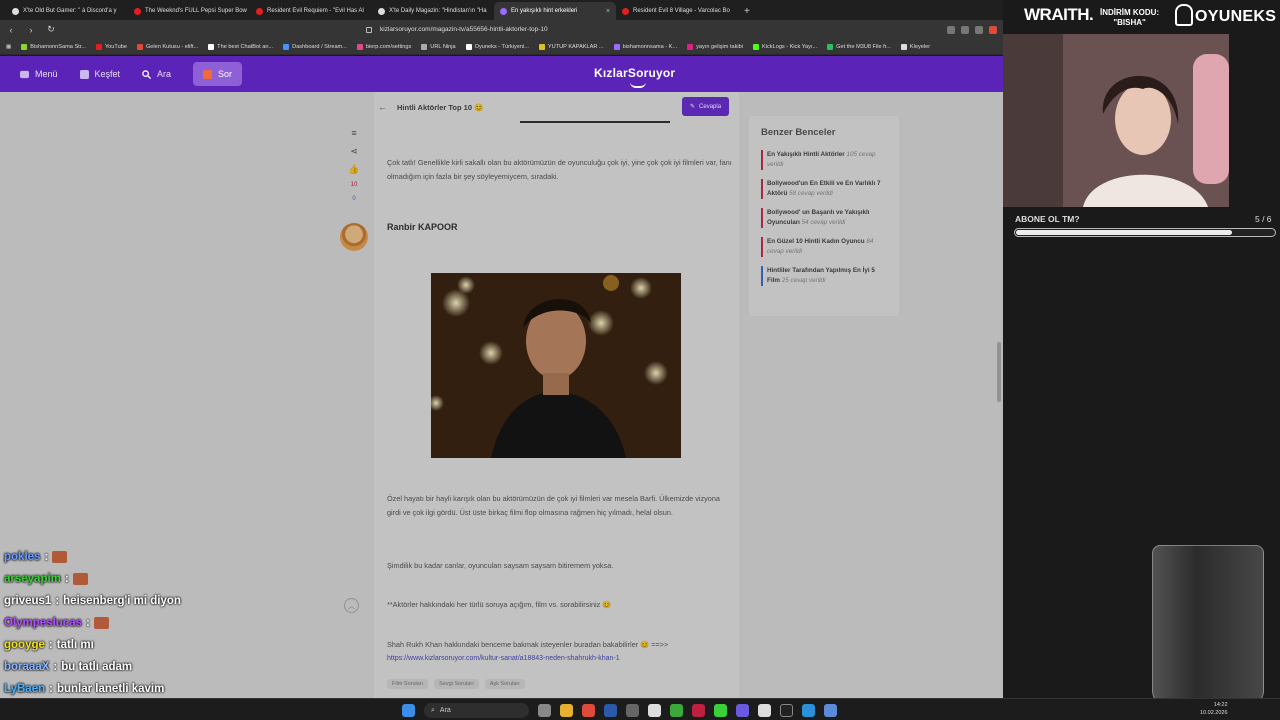 This screenshot has width=1280, height=720. Describe the element at coordinates (51, 29) in the screenshot. I see `reload-icon: ↻` at that location.